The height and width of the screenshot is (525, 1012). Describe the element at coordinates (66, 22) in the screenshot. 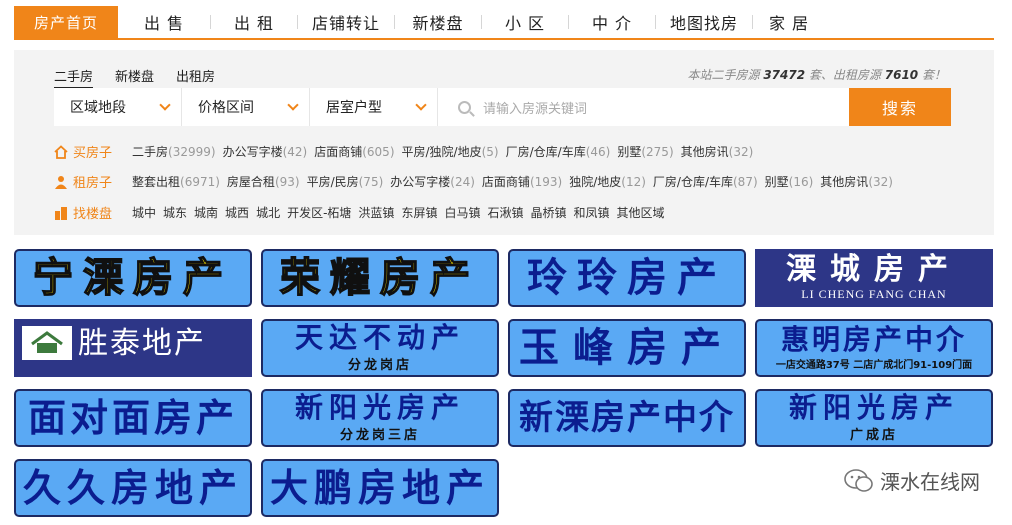

I see `nav-home: 房产首页` at that location.